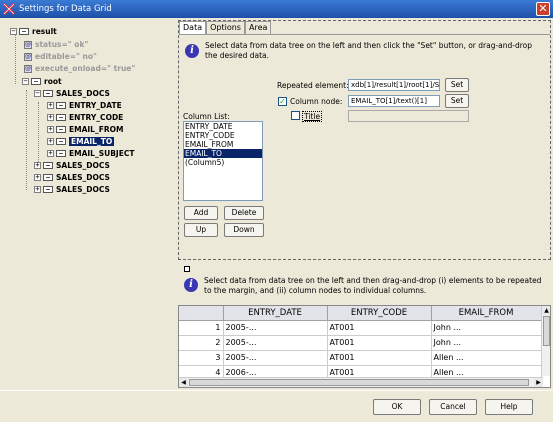 This screenshot has width=553, height=422. Describe the element at coordinates (102, 153) in the screenshot. I see `tree-node-label: EMAIL_SUBJECT` at that location.